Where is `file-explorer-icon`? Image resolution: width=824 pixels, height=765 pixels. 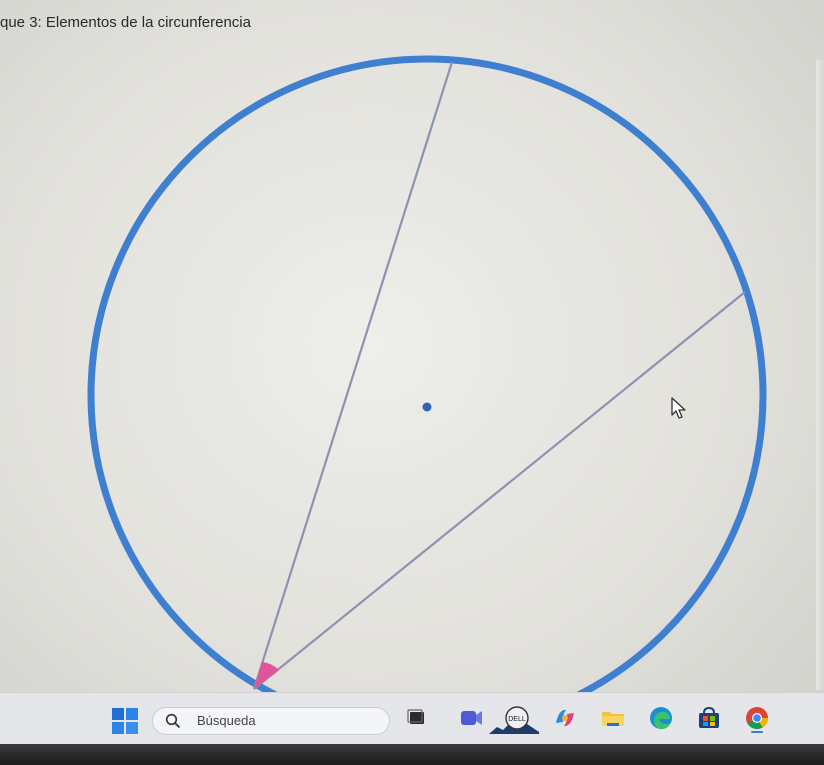 file-explorer-icon is located at coordinates (613, 718).